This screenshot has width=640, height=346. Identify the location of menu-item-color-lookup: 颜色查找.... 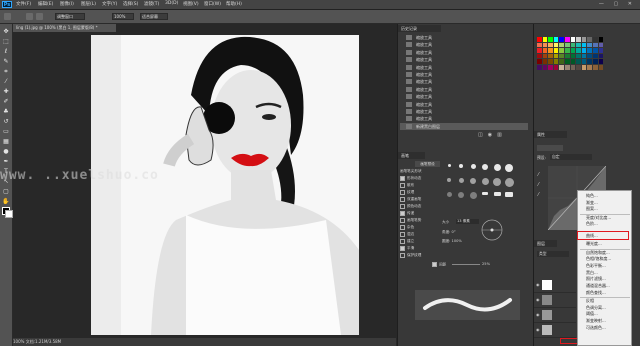
(608, 293).